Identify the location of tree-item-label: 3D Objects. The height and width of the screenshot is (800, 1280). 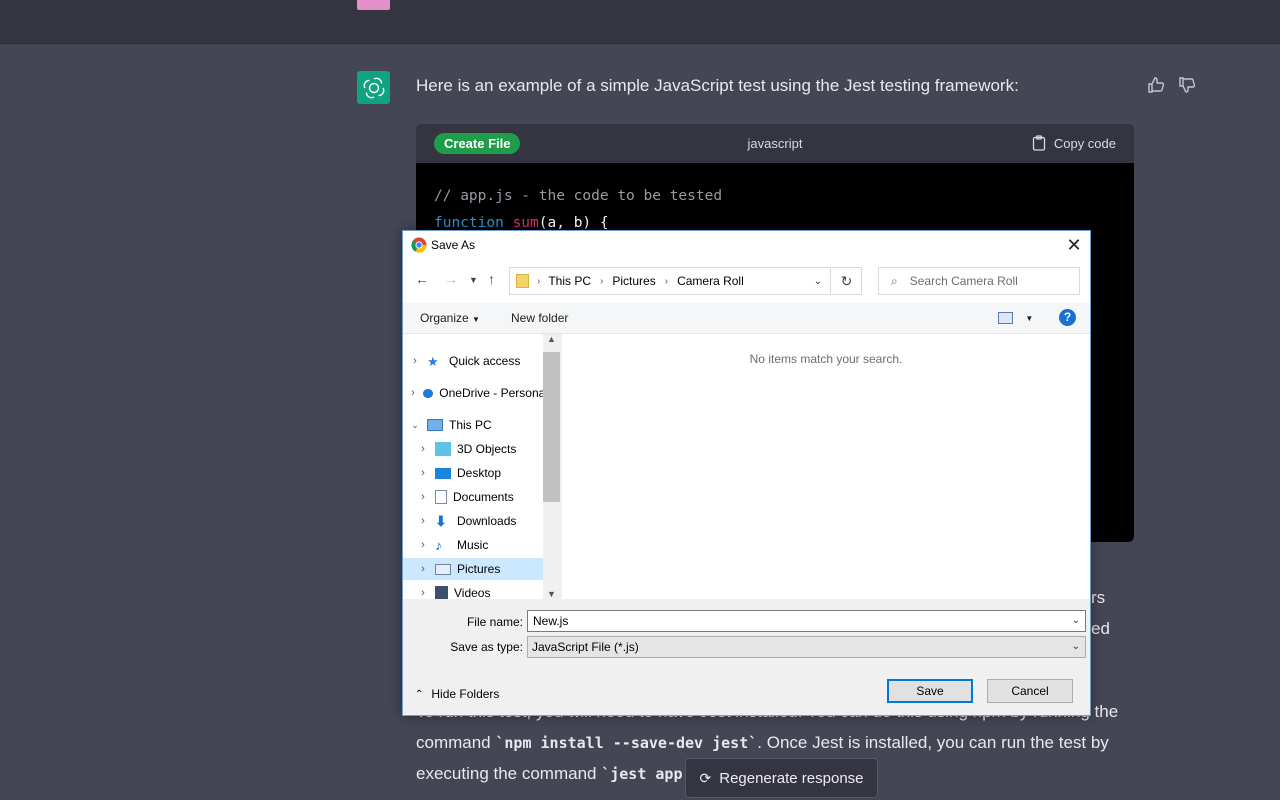
(487, 449).